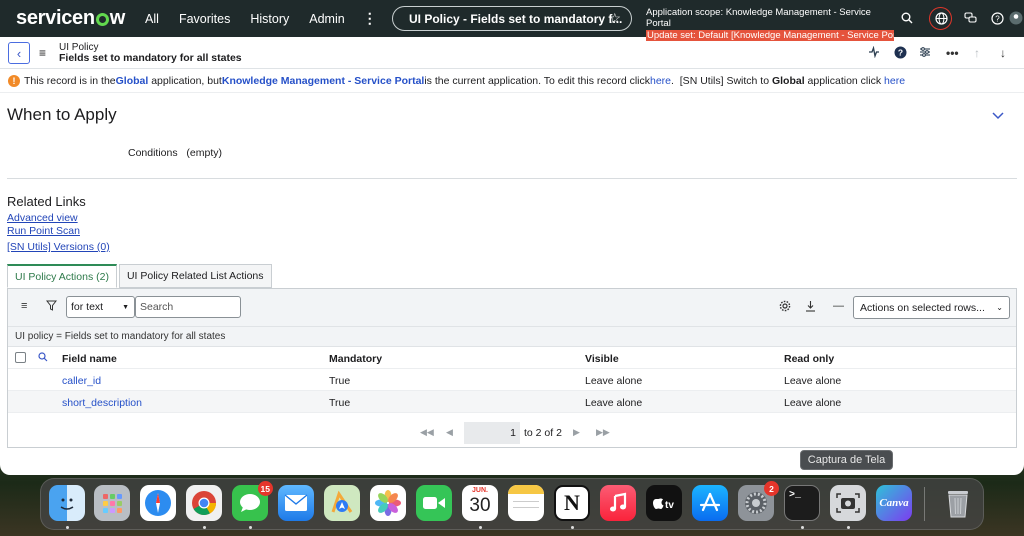 This screenshot has width=1024, height=536. Describe the element at coordinates (43, 358) in the screenshot. I see `column-search-icon` at that location.